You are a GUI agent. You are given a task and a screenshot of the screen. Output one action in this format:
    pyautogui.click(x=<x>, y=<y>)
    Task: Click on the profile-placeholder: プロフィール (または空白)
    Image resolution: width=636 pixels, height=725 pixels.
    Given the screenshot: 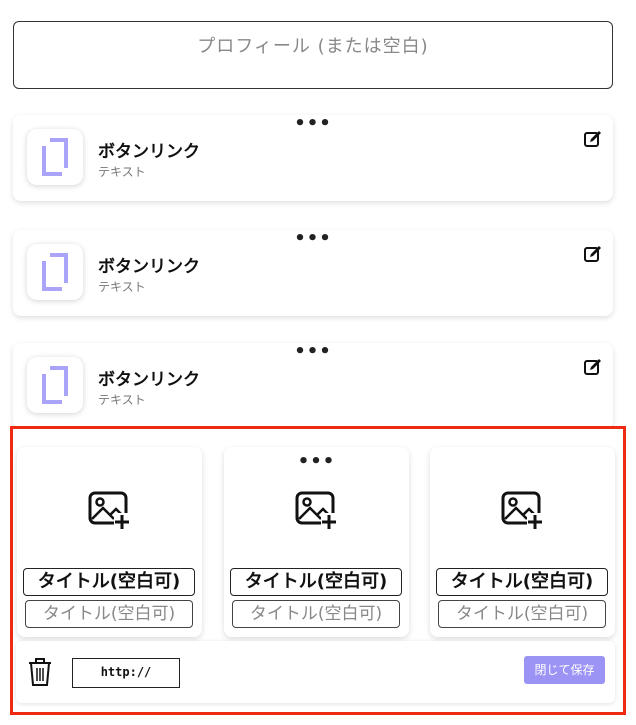 What is the action you would take?
    pyautogui.click(x=313, y=46)
    